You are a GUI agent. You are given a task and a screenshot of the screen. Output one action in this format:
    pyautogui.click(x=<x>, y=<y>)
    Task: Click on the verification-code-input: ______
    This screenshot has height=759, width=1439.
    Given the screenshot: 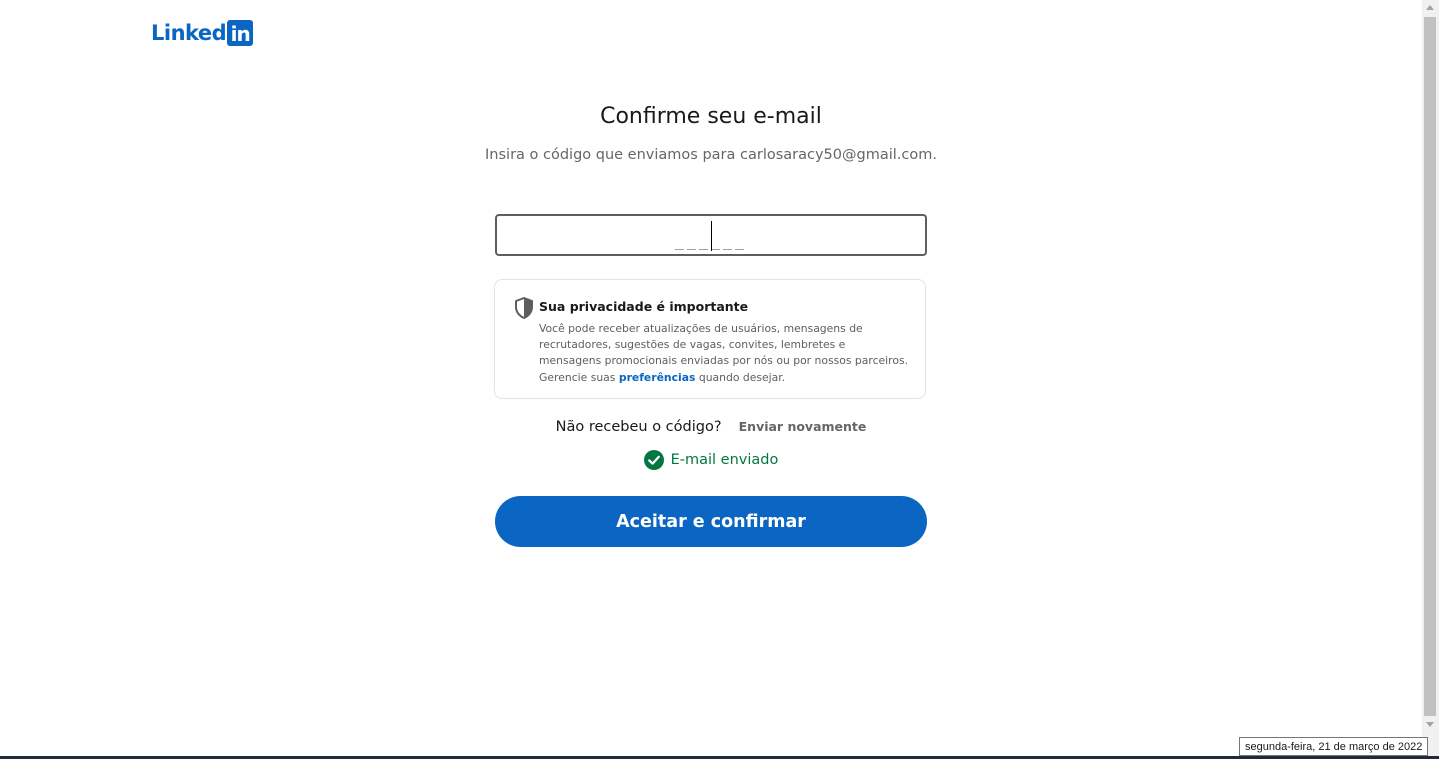 What is the action you would take?
    pyautogui.click(x=711, y=235)
    